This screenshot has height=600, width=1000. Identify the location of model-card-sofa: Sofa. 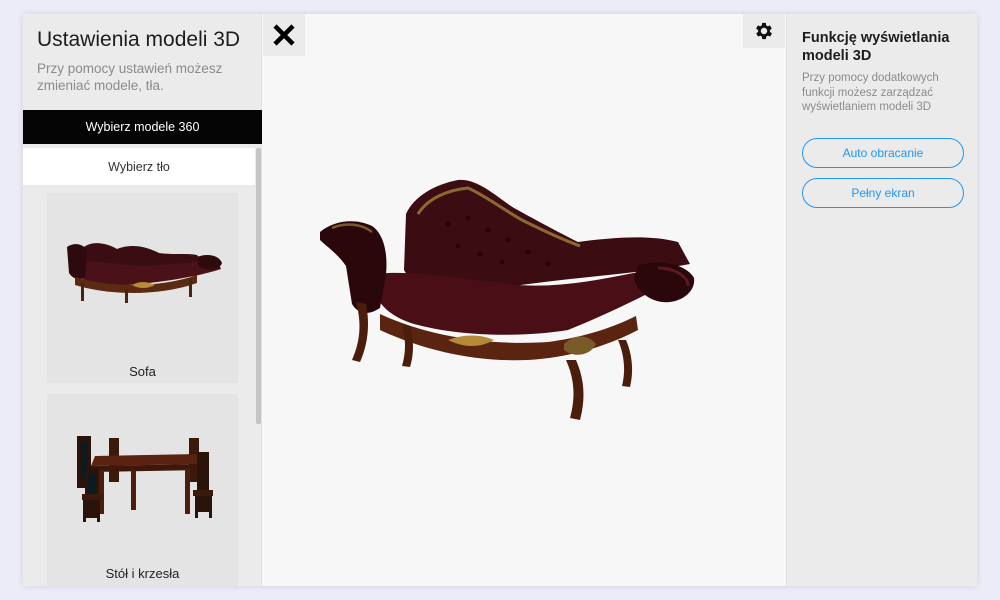
(142, 288).